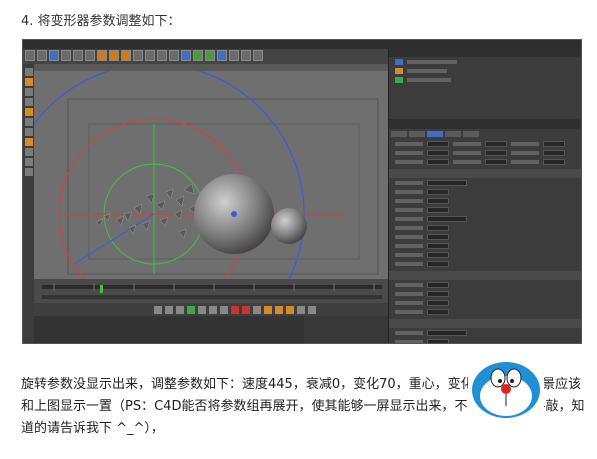 The width and height of the screenshot is (597, 459). What do you see at coordinates (30, 55) in the screenshot?
I see `undo-icon` at bounding box center [30, 55].